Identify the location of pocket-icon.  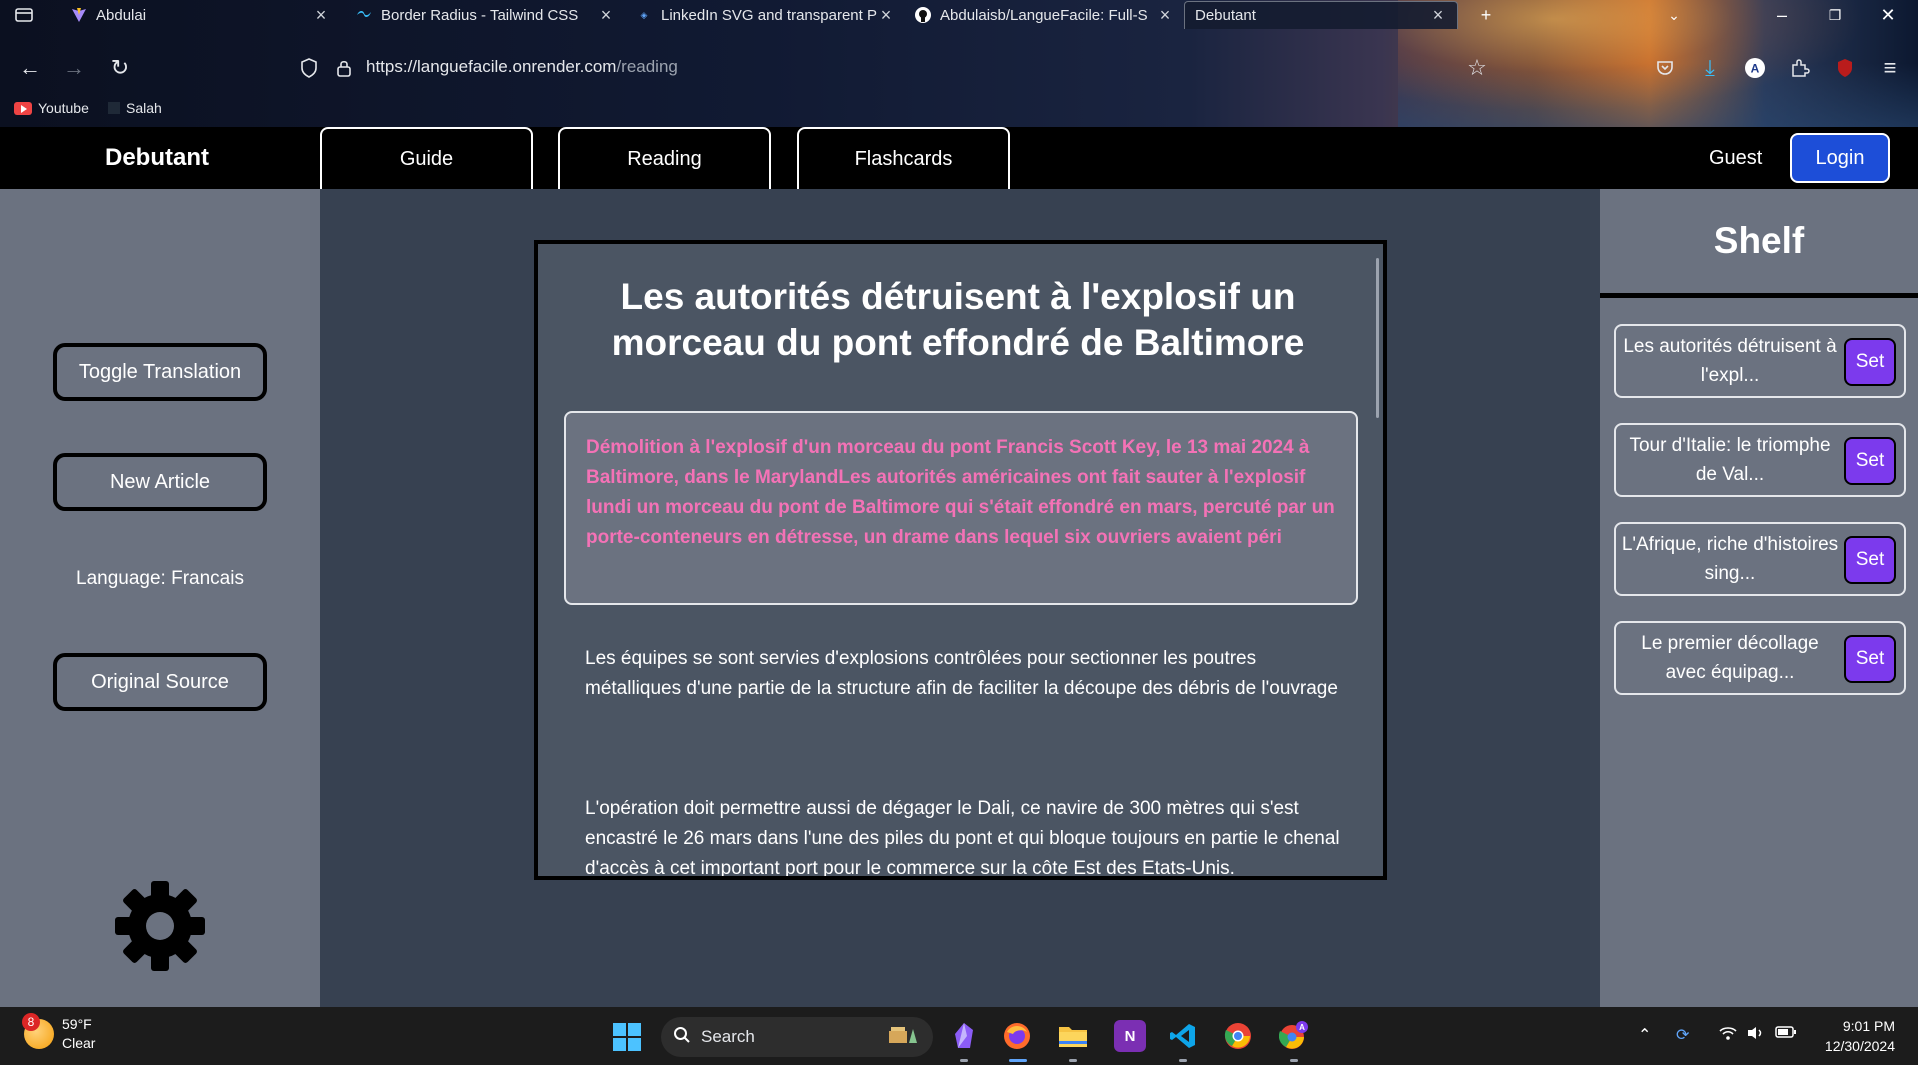
(1665, 68).